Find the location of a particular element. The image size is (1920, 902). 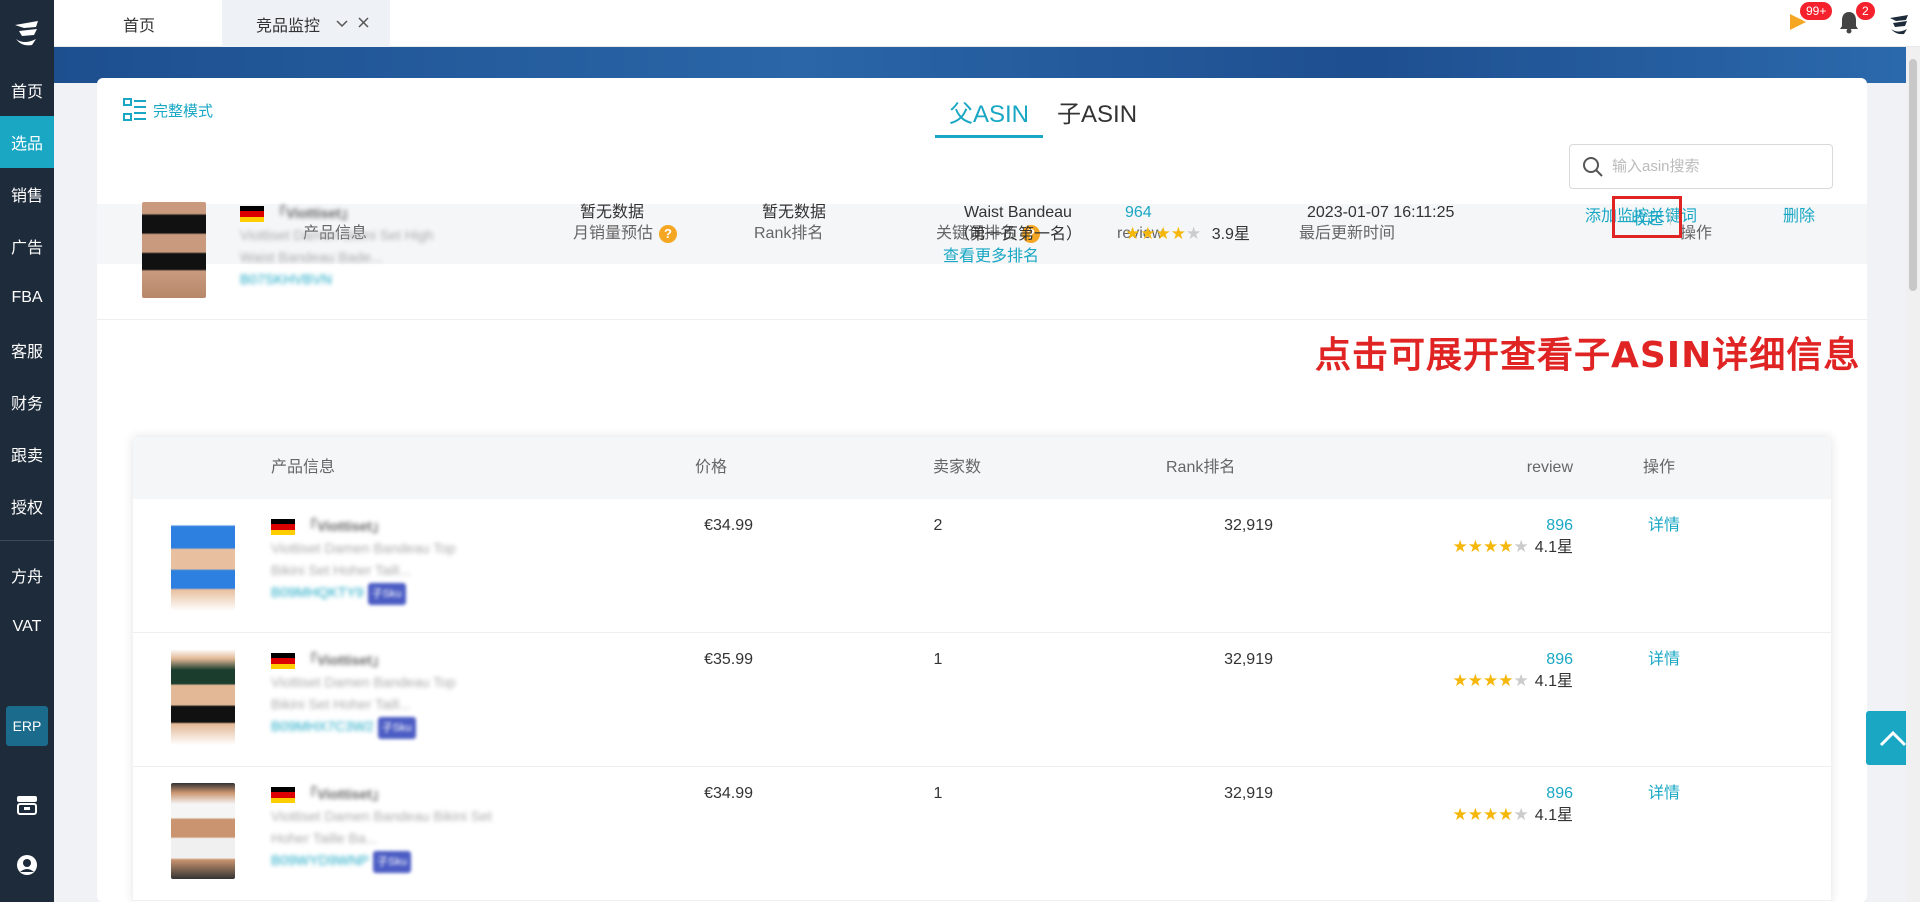

tab-parent-asin: 父ASIN is located at coordinates (989, 116).